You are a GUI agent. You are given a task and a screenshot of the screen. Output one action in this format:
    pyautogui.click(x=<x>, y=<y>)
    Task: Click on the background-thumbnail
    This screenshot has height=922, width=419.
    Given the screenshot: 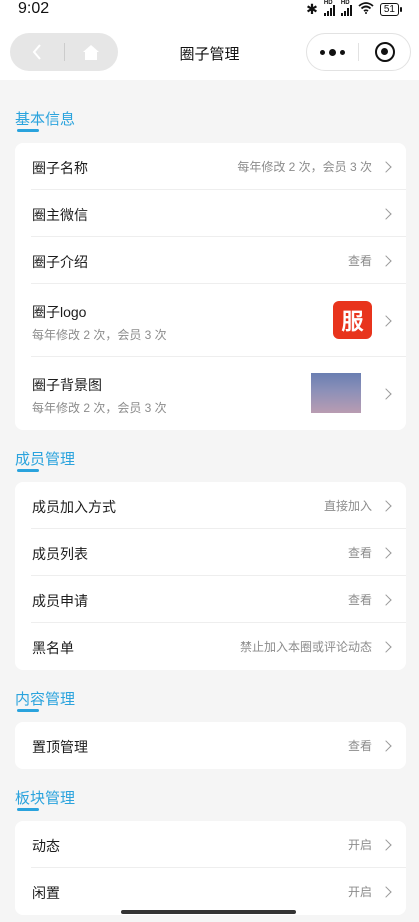 What is the action you would take?
    pyautogui.click(x=336, y=393)
    